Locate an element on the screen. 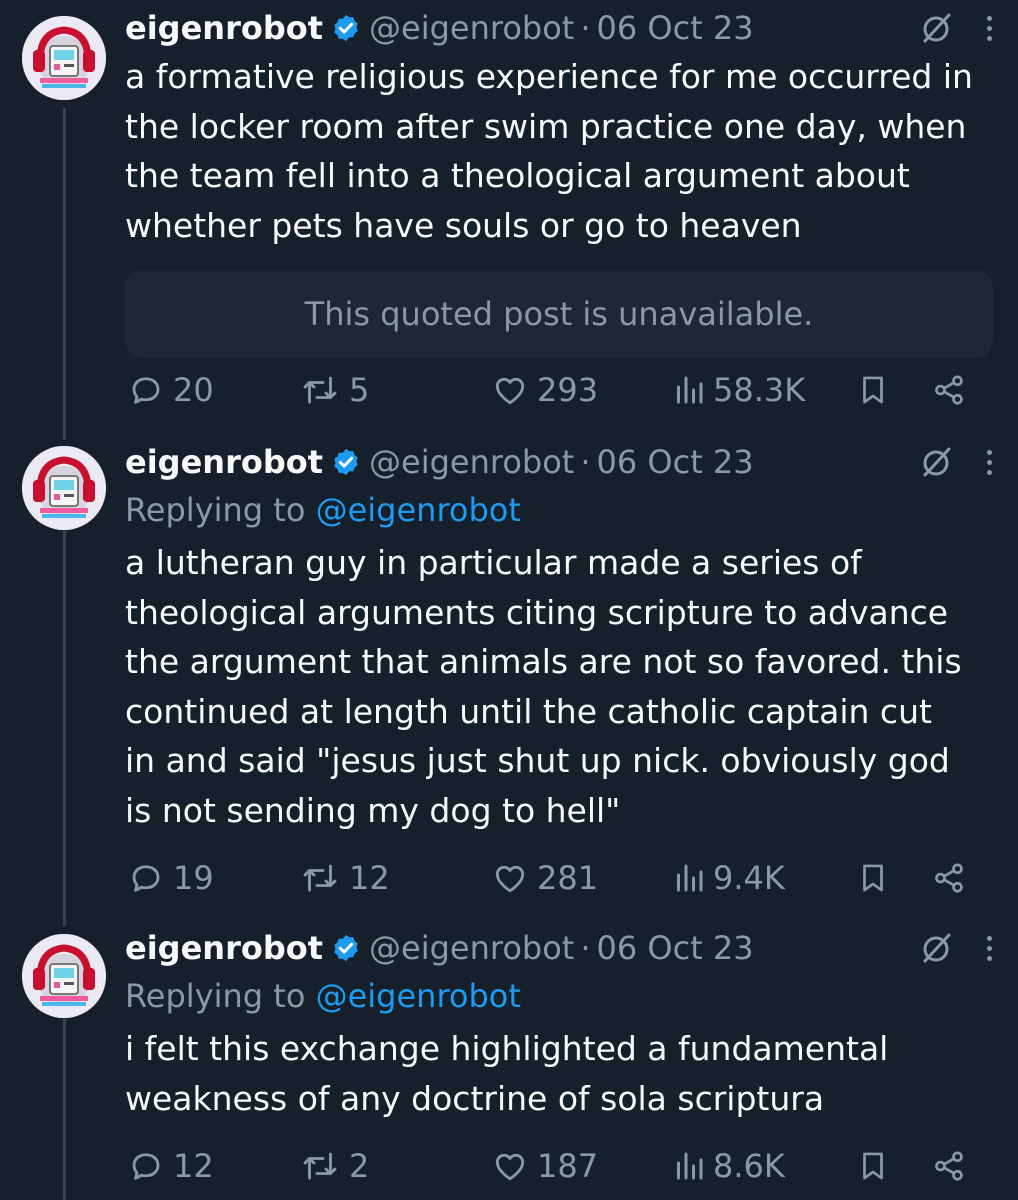 This screenshot has height=1200, width=1018. views-button: 9.4K is located at coordinates (729, 878).